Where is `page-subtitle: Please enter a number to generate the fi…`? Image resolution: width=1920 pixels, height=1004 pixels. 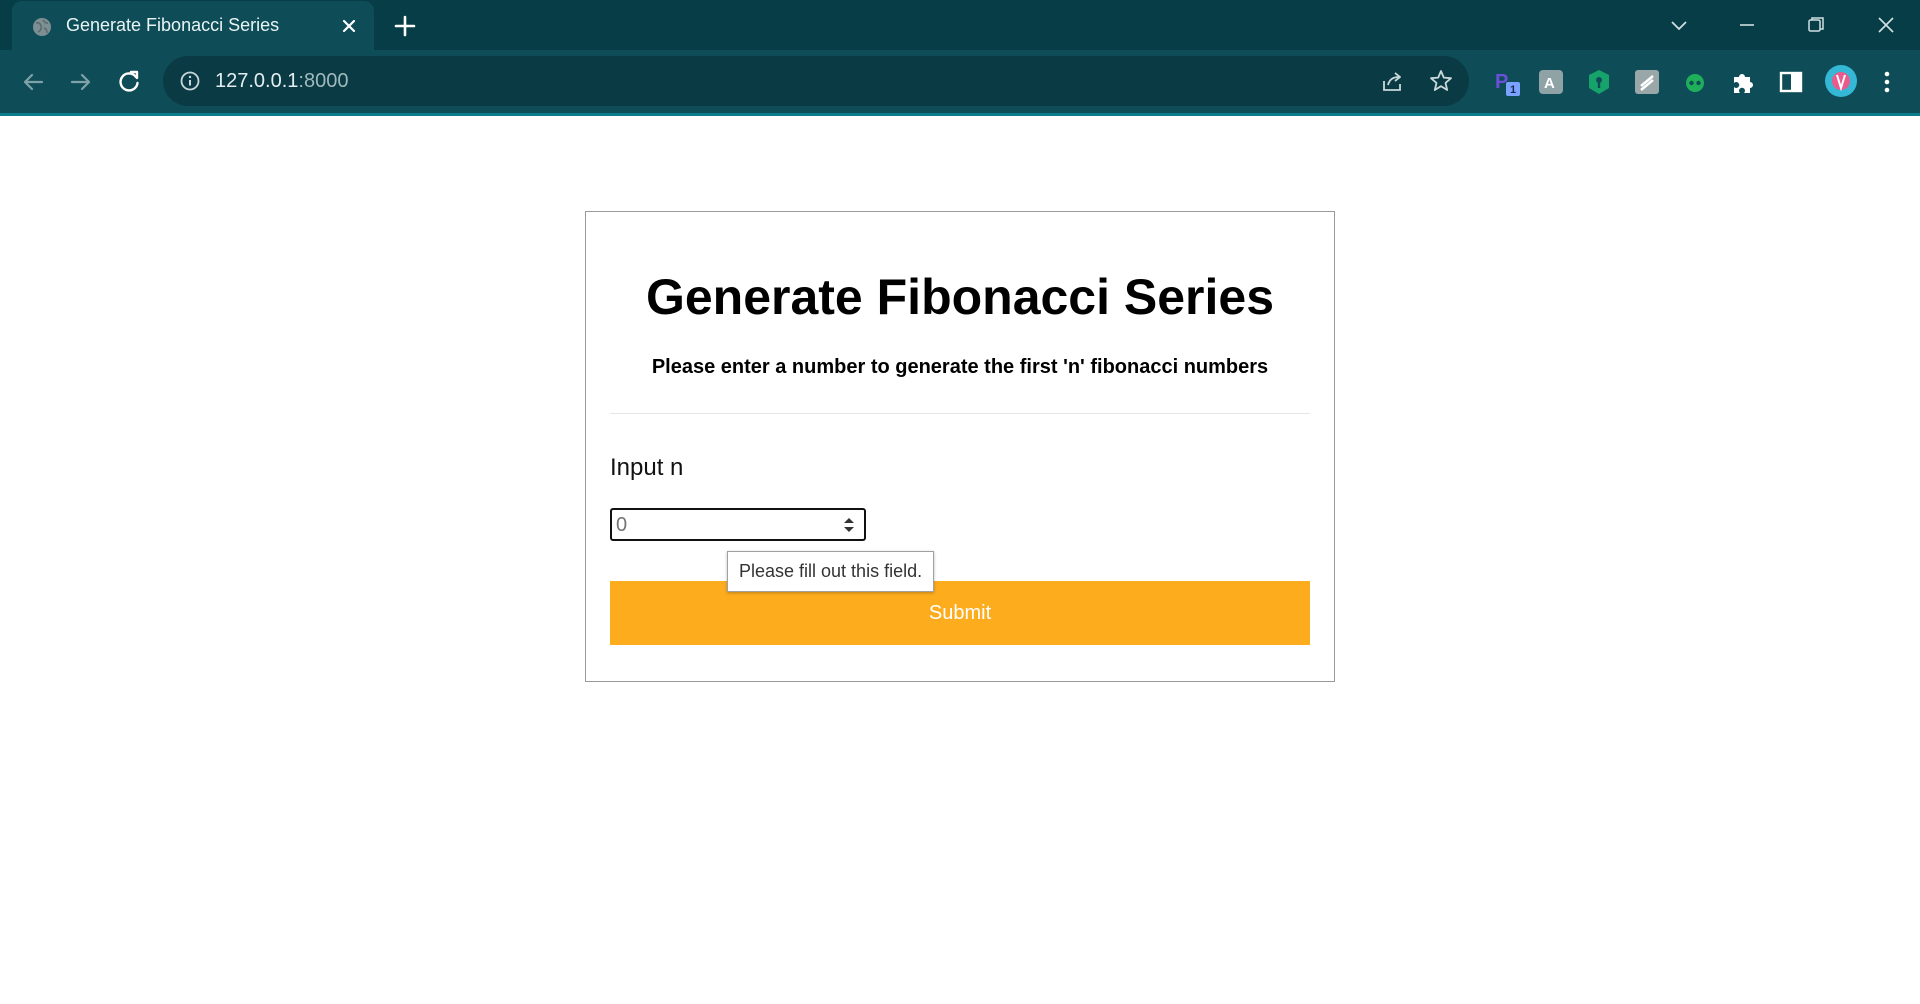 page-subtitle: Please enter a number to generate the fi… is located at coordinates (960, 367).